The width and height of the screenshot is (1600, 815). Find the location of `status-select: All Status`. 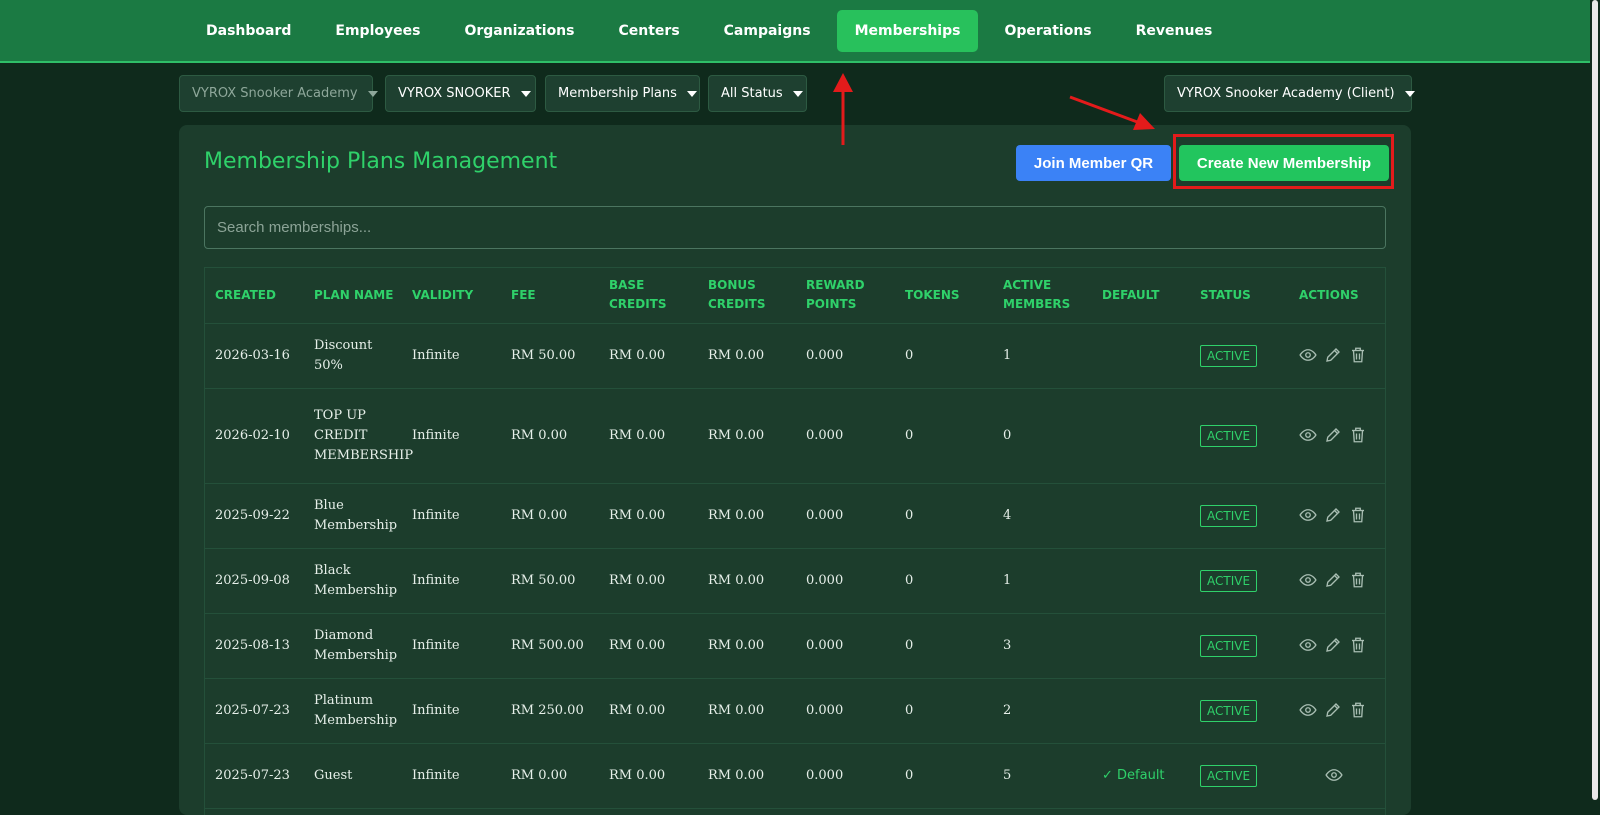

status-select: All Status is located at coordinates (757, 93).